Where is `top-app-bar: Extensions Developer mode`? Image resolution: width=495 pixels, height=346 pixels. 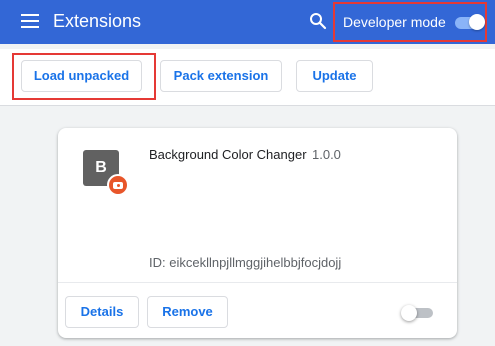 top-app-bar: Extensions Developer mode is located at coordinates (247, 22).